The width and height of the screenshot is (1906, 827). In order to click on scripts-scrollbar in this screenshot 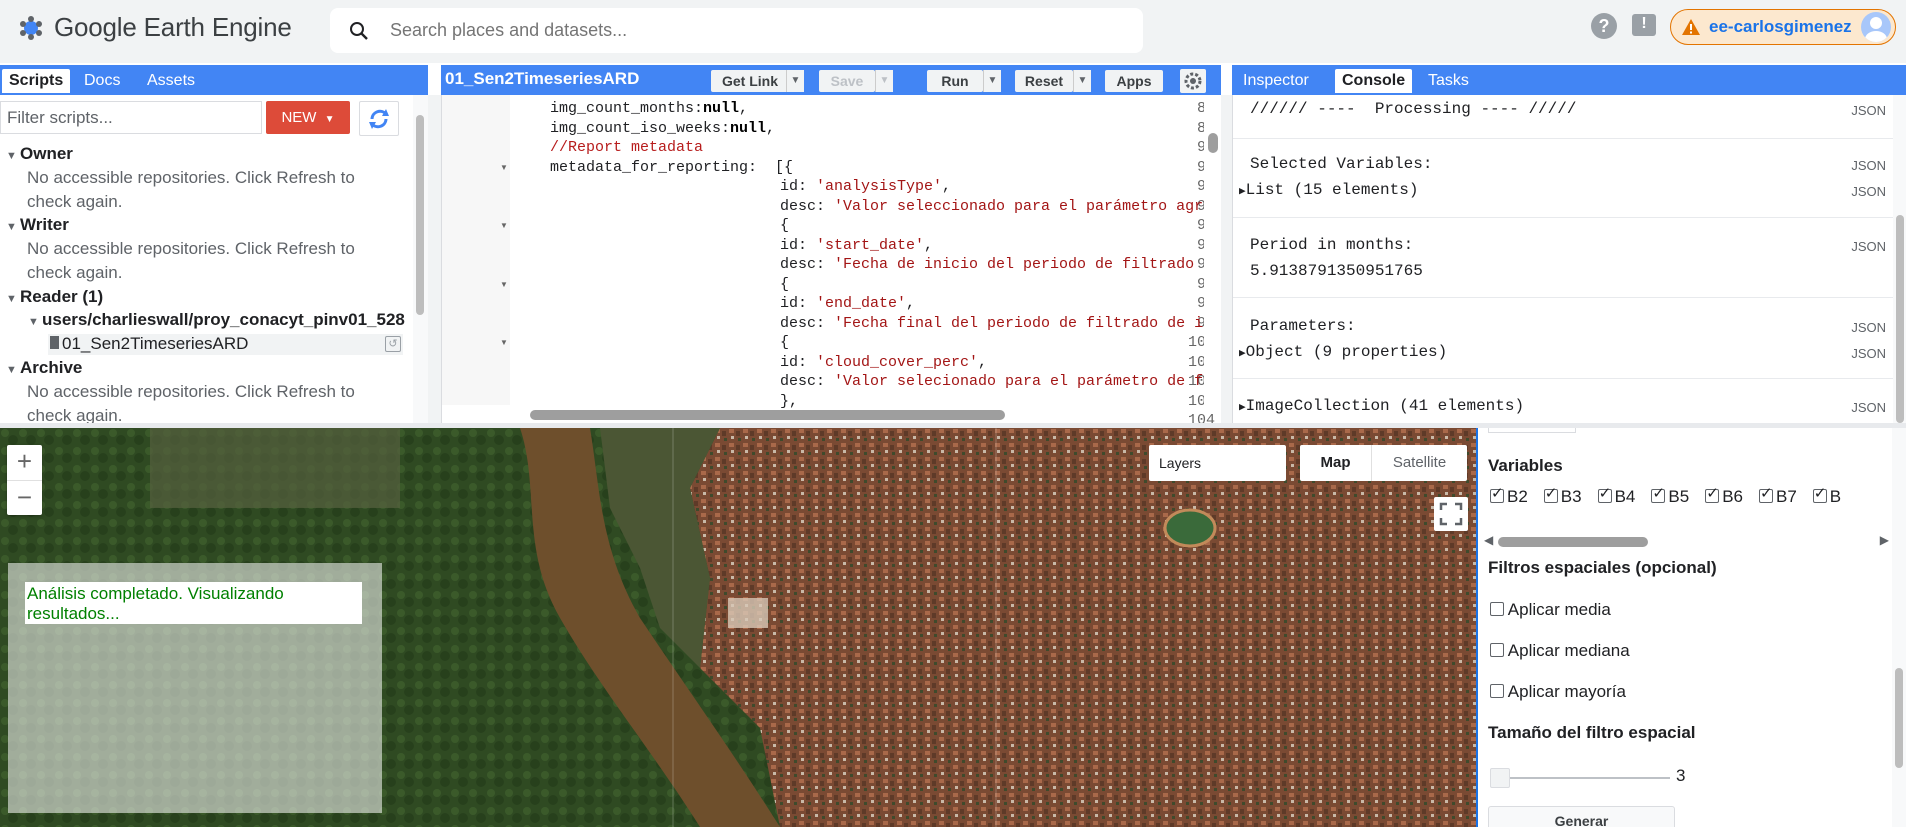, I will do `click(420, 259)`.